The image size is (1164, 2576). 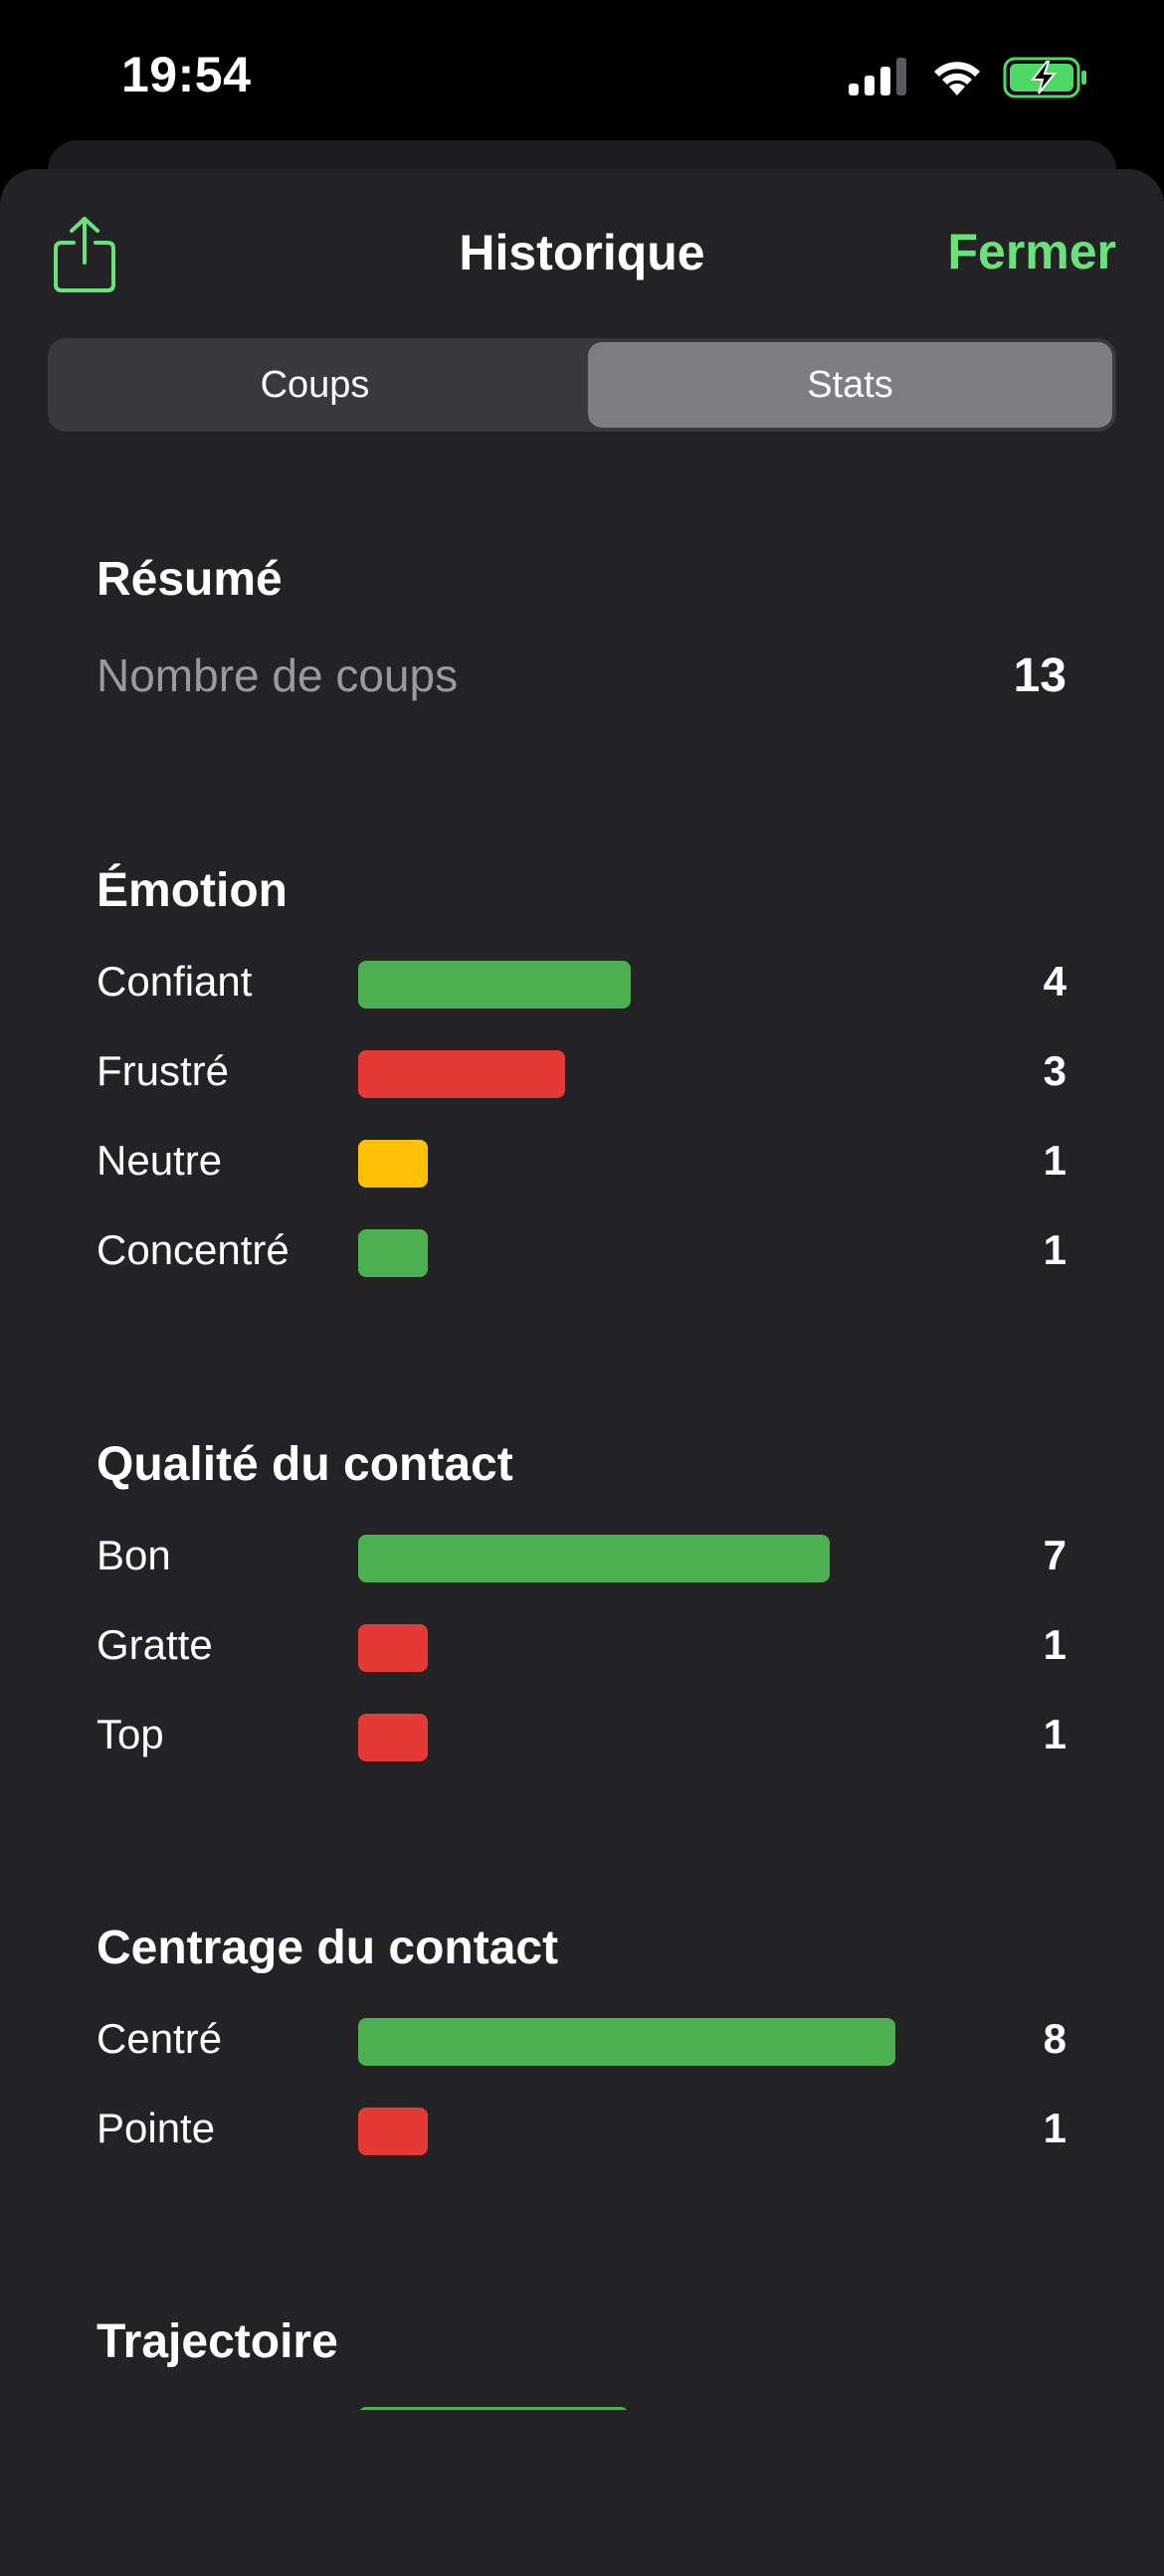 What do you see at coordinates (493, 2408) in the screenshot?
I see `trajectory-bar` at bounding box center [493, 2408].